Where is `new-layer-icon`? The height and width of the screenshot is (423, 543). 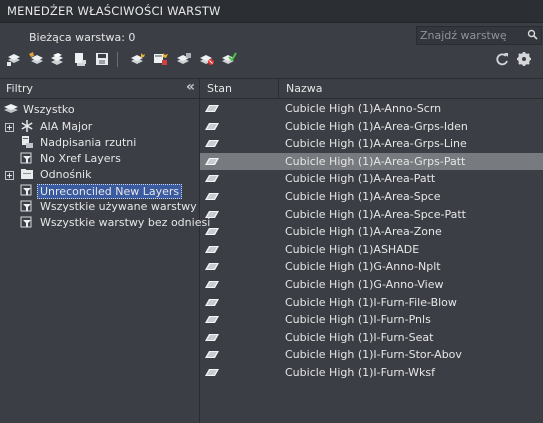 new-layer-icon is located at coordinates (138, 59).